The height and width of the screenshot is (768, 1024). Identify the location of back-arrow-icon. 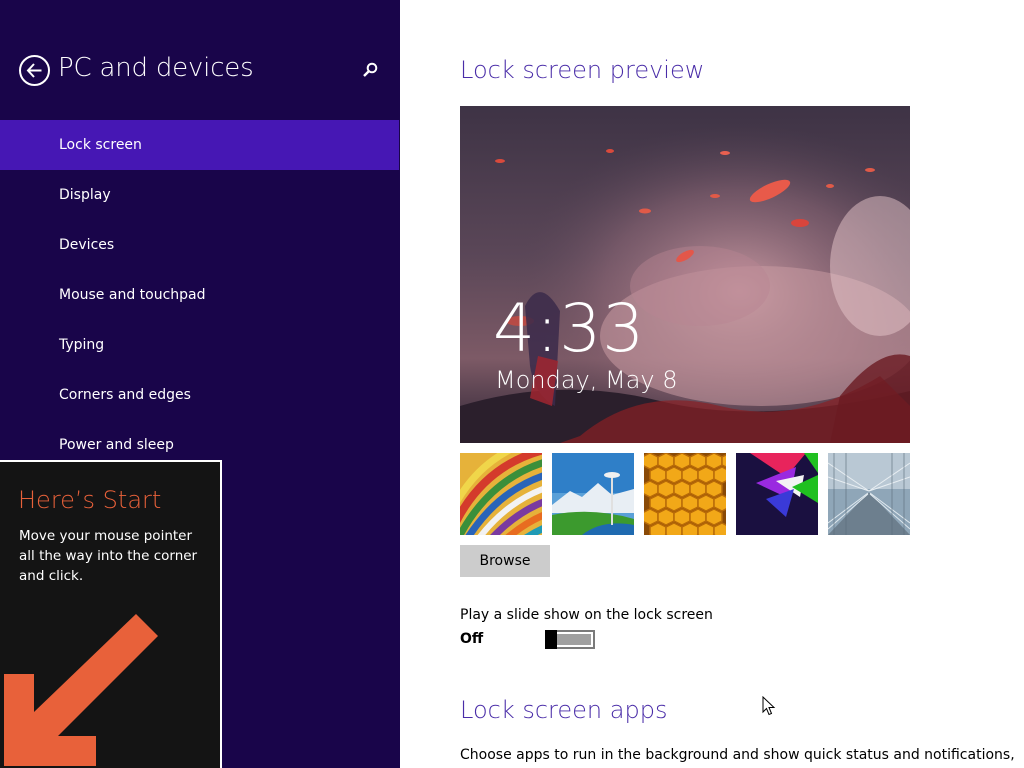
(34, 70).